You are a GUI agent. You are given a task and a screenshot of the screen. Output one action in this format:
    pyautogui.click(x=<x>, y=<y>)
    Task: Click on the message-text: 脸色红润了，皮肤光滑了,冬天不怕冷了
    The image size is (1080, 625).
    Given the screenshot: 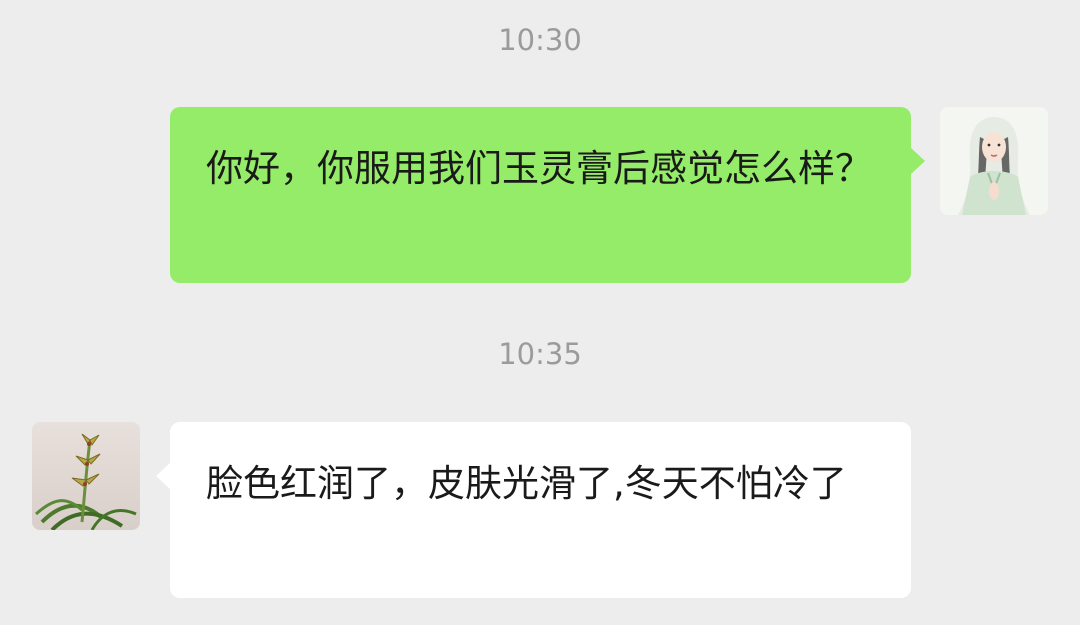 What is the action you would take?
    pyautogui.click(x=526, y=483)
    